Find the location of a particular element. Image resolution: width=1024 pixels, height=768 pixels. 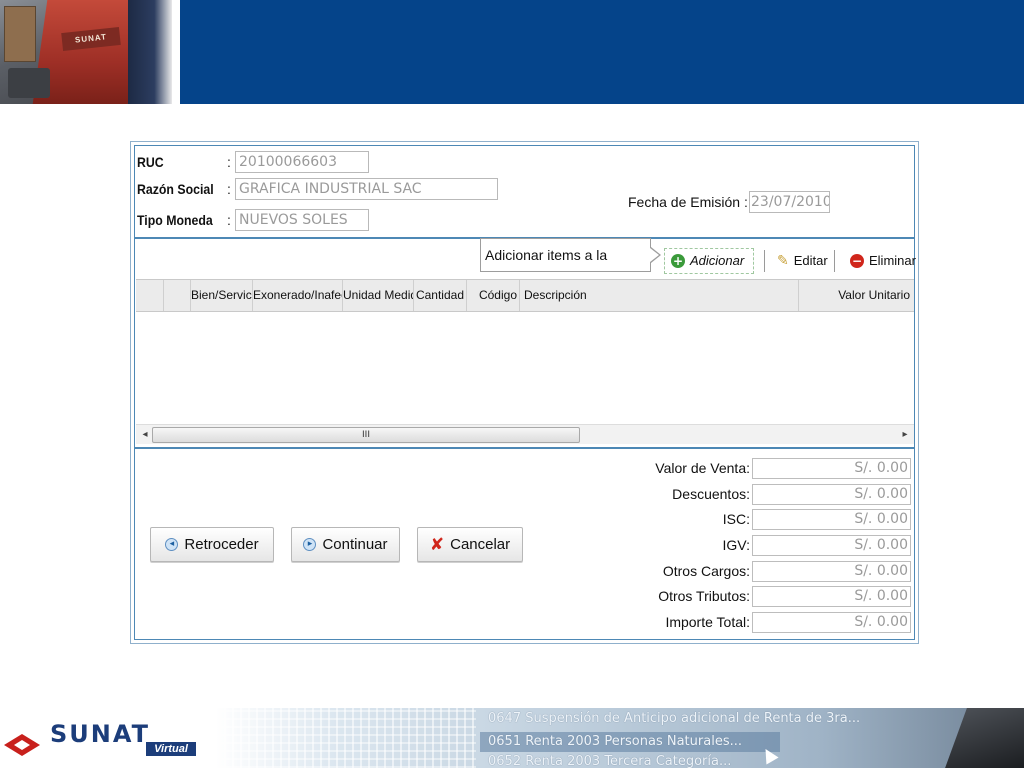

otros-tributos-field: S/. 0.00 is located at coordinates (831, 596).